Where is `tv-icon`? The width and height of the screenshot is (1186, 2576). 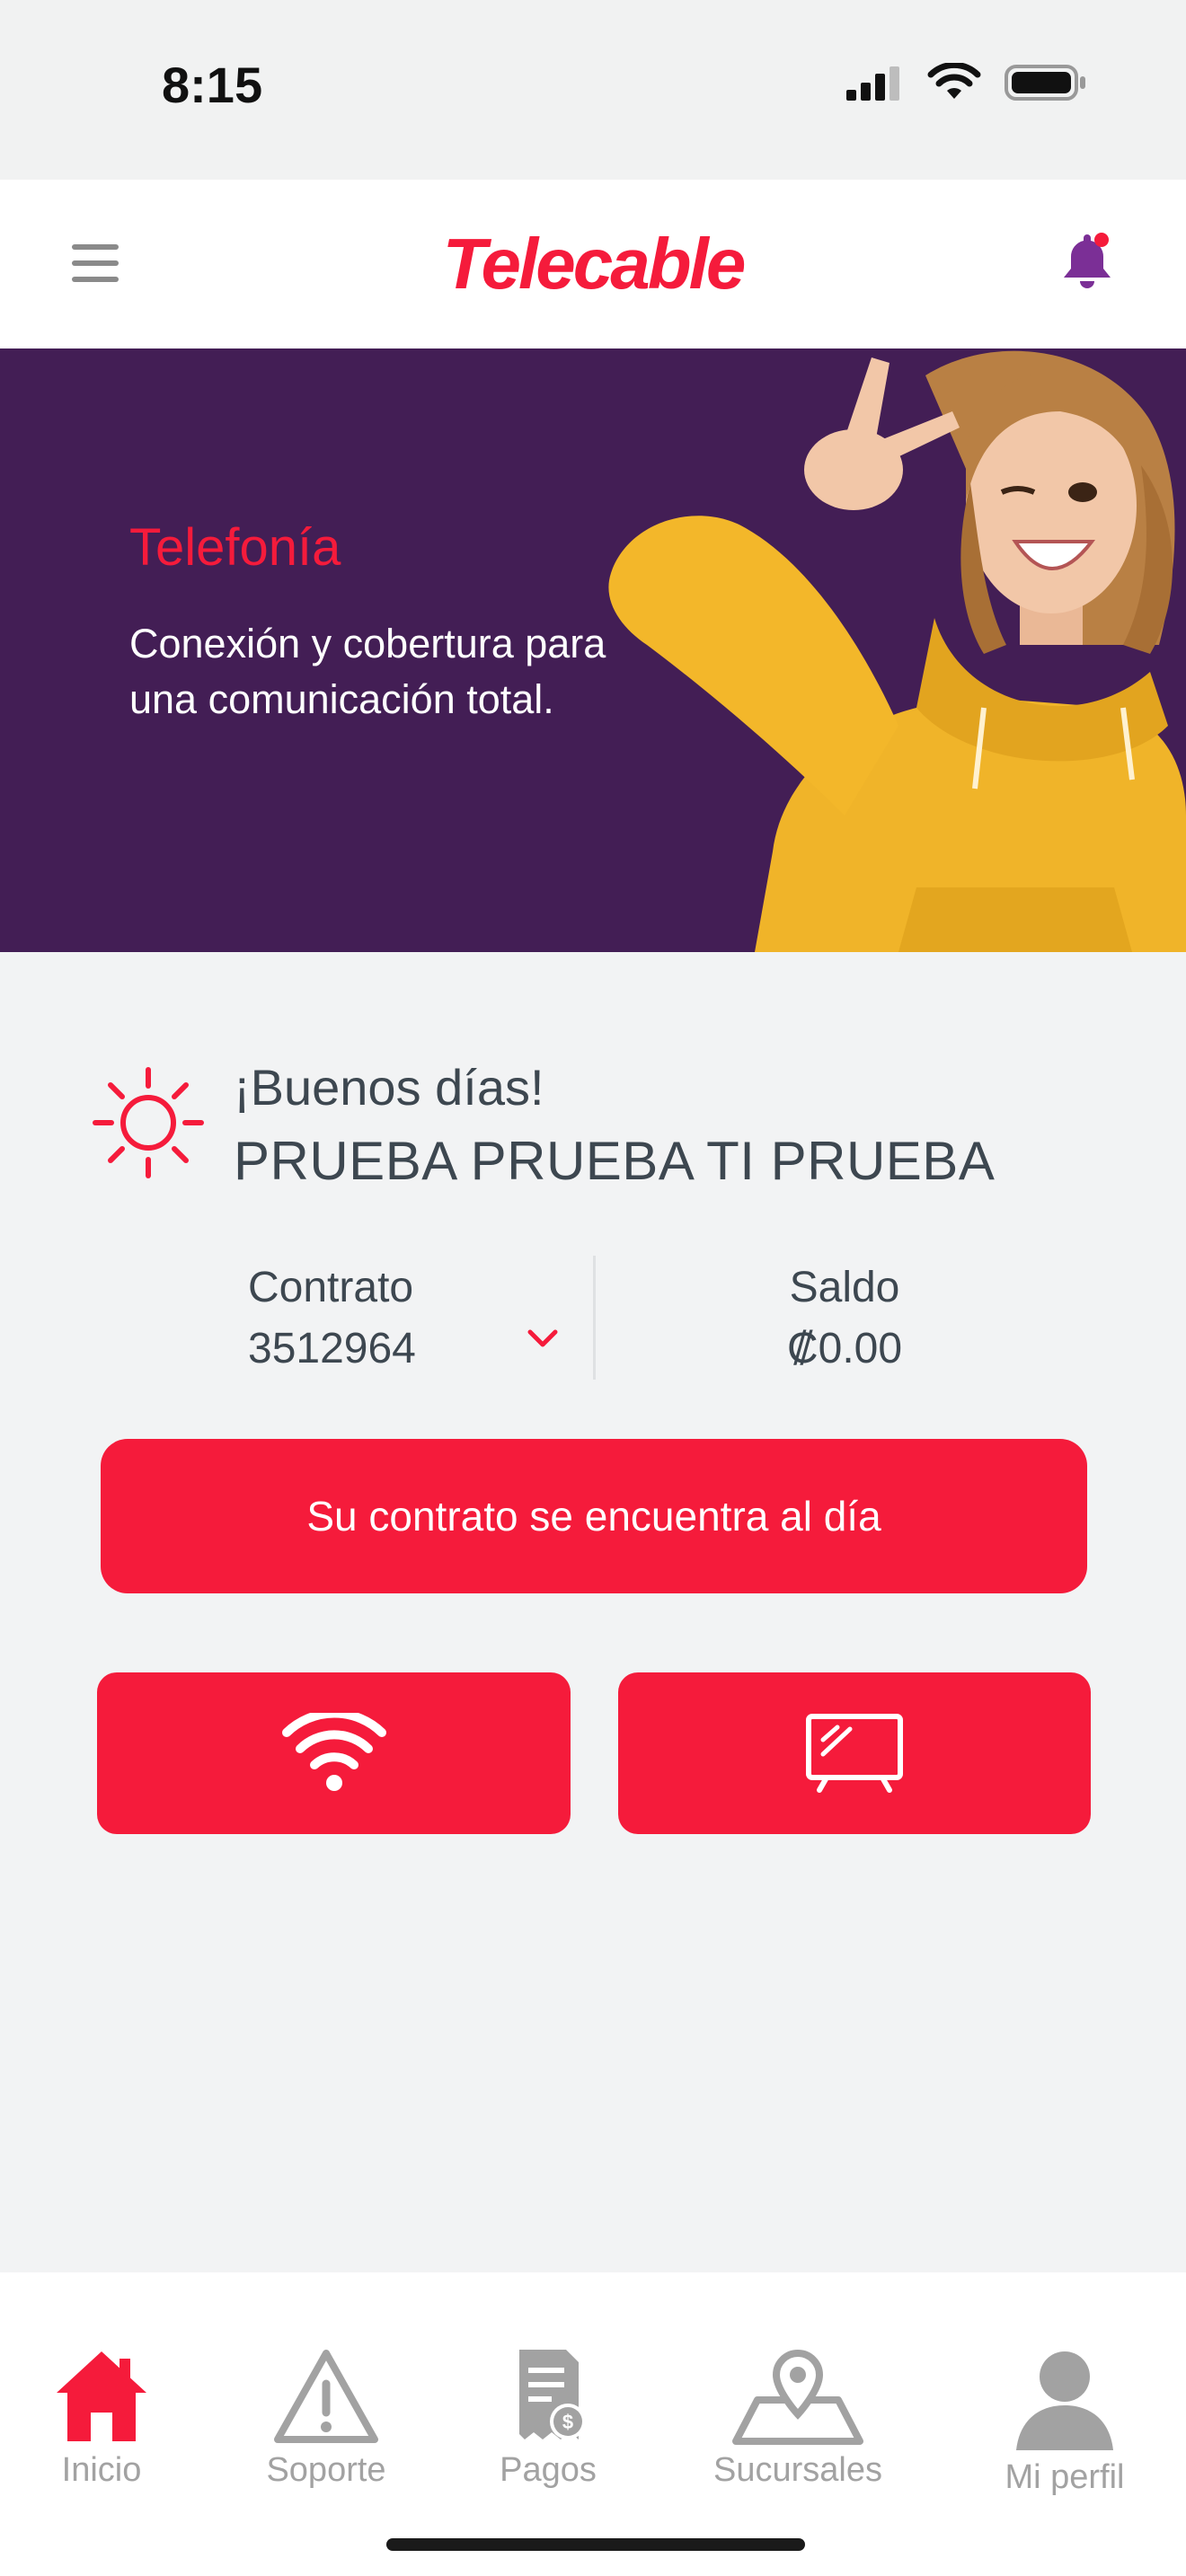
tv-icon is located at coordinates (854, 1753).